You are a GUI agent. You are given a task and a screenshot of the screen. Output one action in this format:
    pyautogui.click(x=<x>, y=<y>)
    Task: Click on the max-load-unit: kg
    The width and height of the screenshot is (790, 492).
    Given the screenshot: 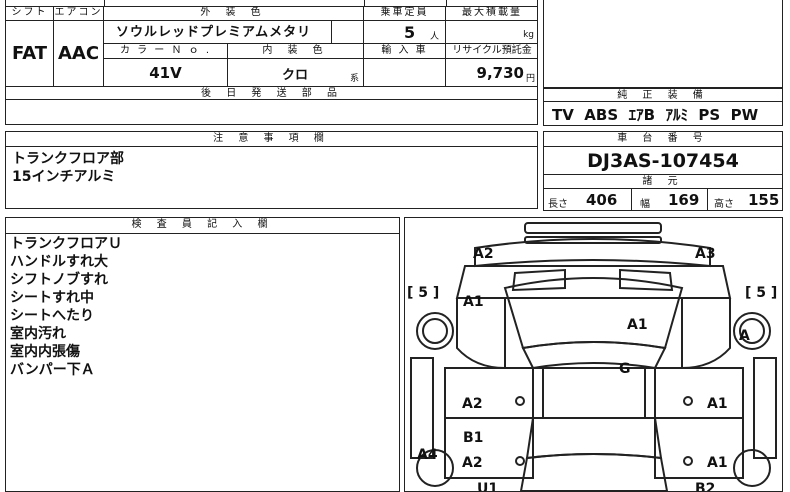 What is the action you would take?
    pyautogui.click(x=528, y=35)
    